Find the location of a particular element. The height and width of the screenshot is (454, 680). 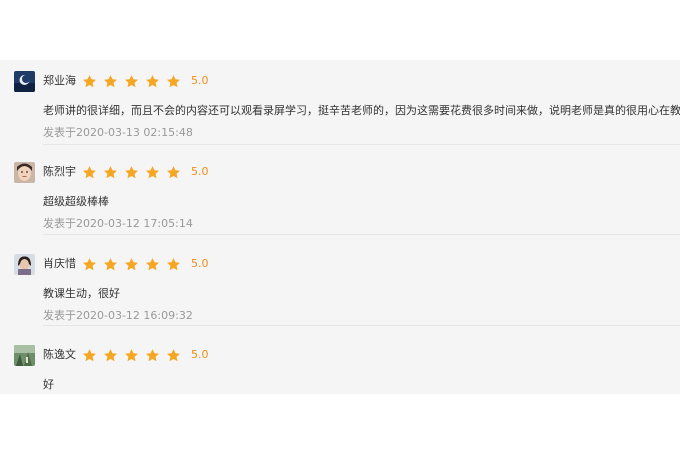

reviewer-name: 陈烈宇 is located at coordinates (59, 172).